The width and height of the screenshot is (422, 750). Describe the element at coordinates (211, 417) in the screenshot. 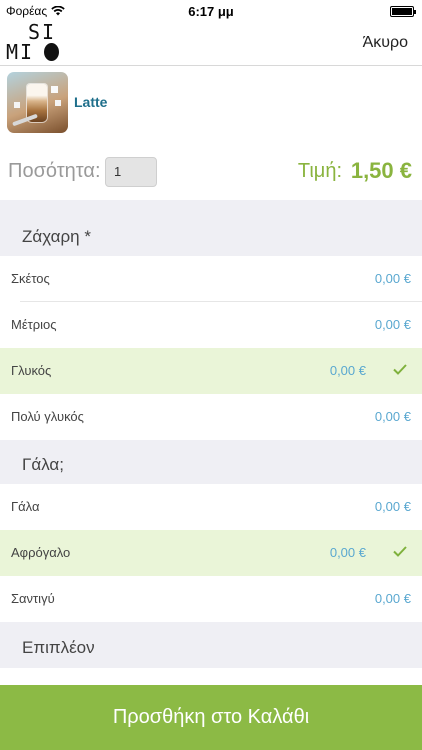

I see `option-poly-glykos: Πολύ γλυκός 0,00 €` at that location.